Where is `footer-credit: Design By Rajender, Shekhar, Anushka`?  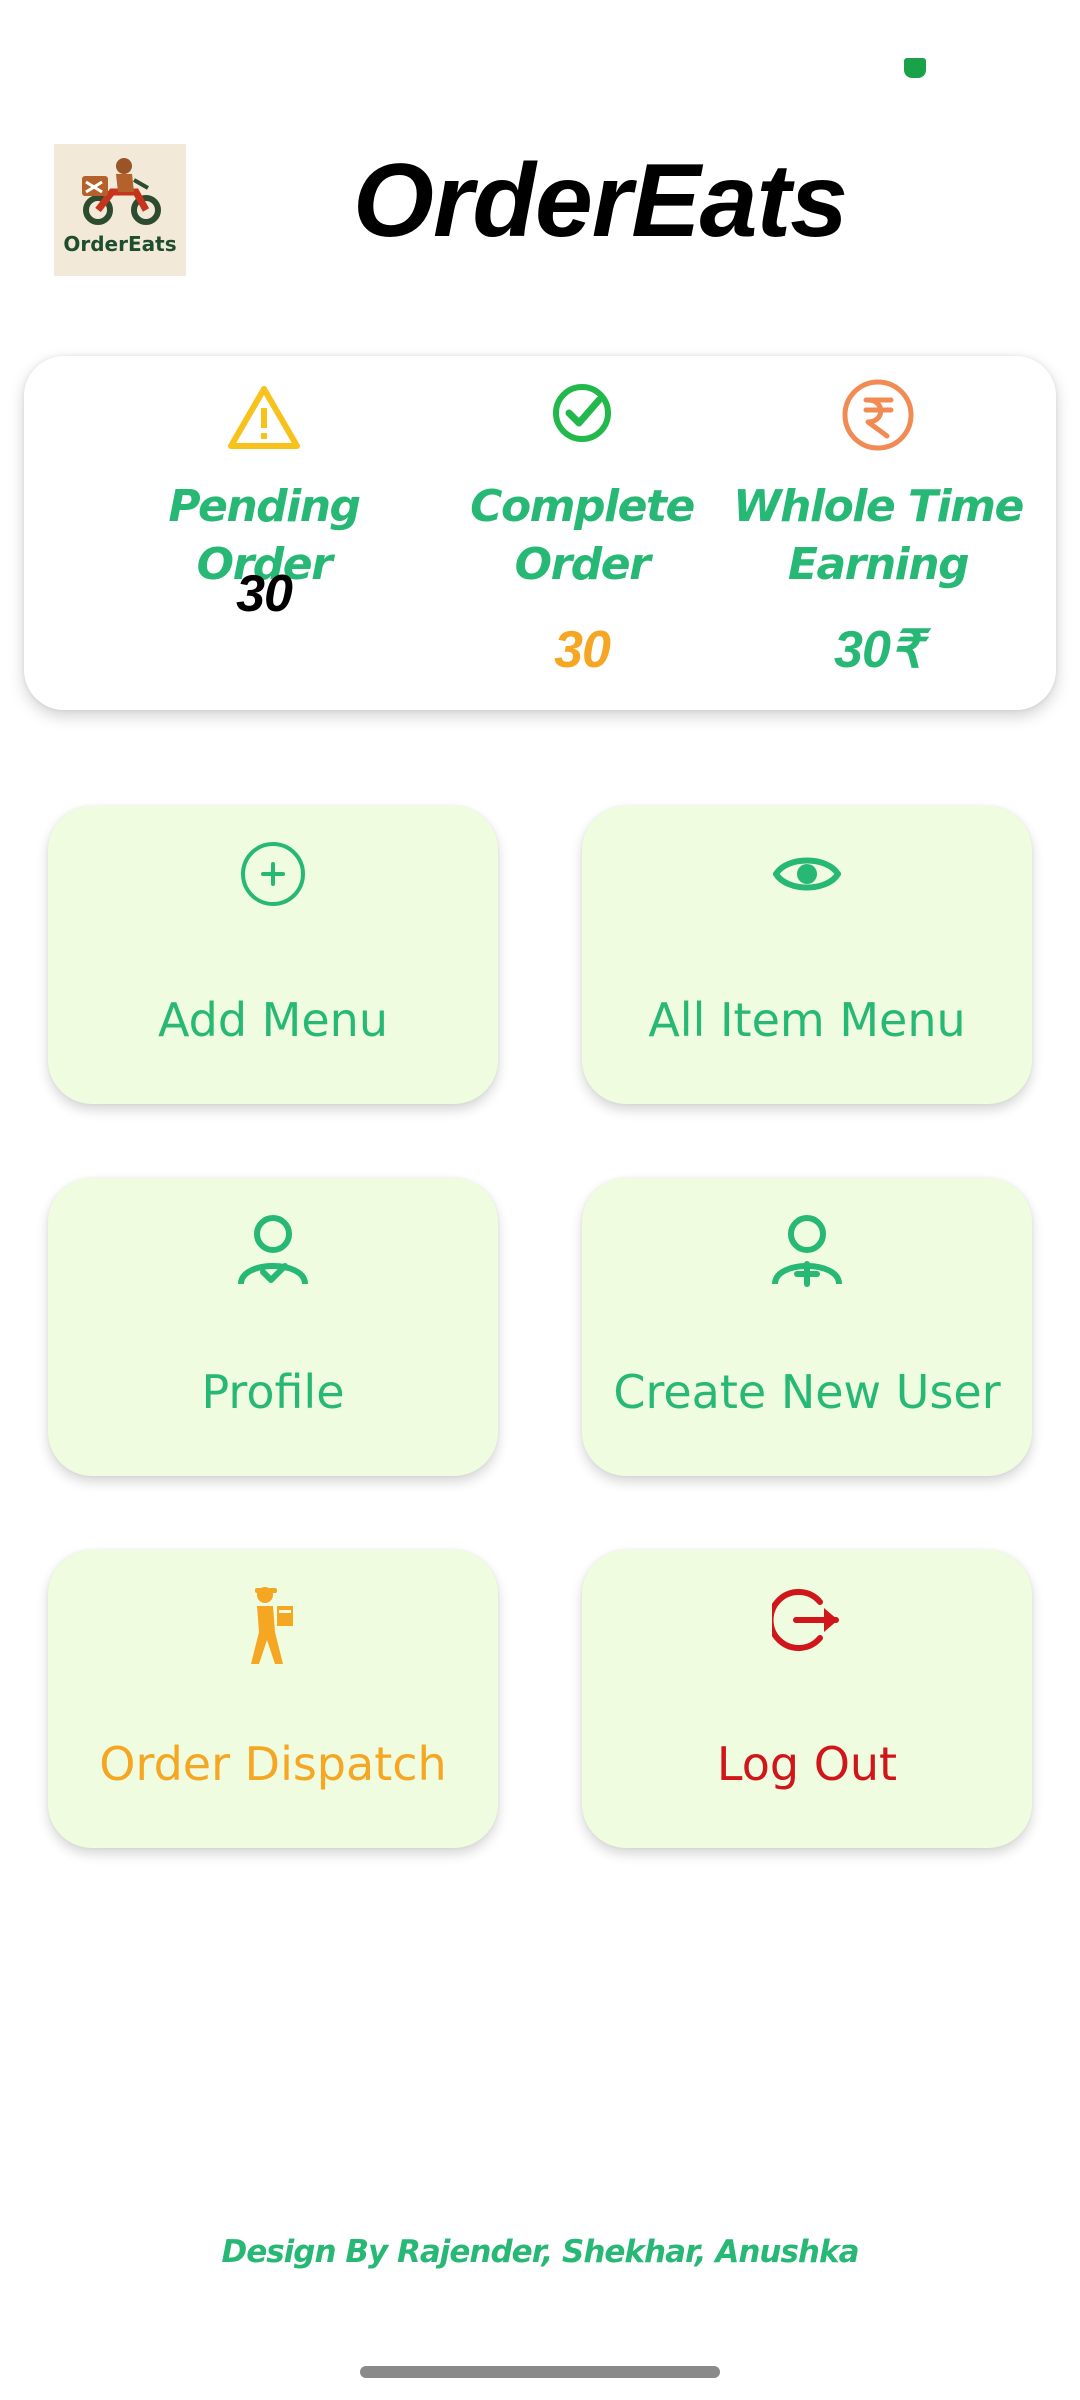 footer-credit: Design By Rajender, Shekhar, Anushka is located at coordinates (540, 2252).